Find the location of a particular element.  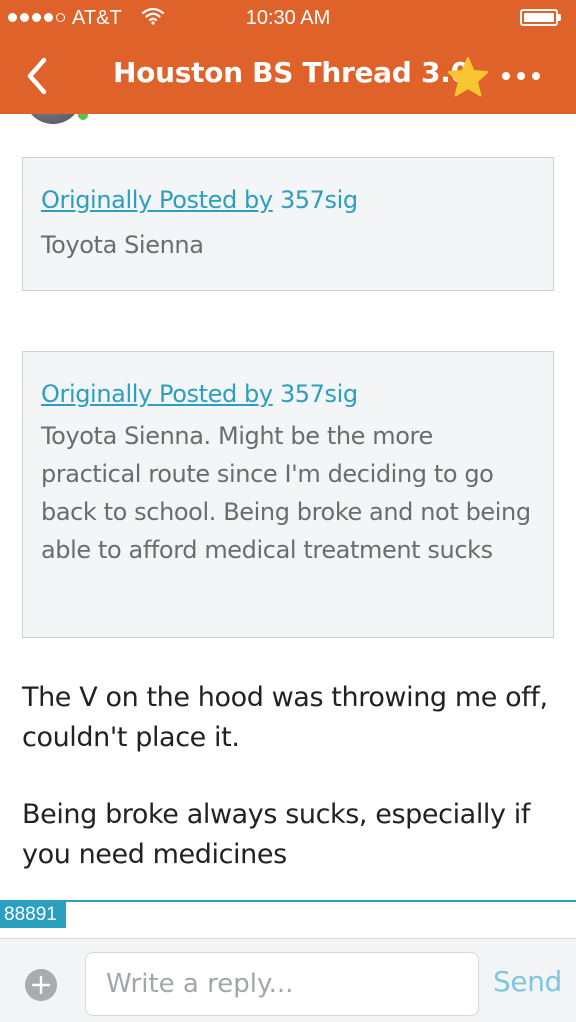

star-icon is located at coordinates (468, 77).